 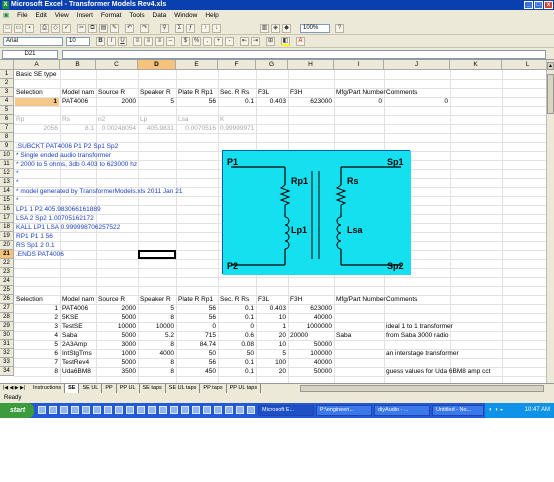 What do you see at coordinates (422, 354) in the screenshot?
I see `cell-j32: an interstage transformer` at bounding box center [422, 354].